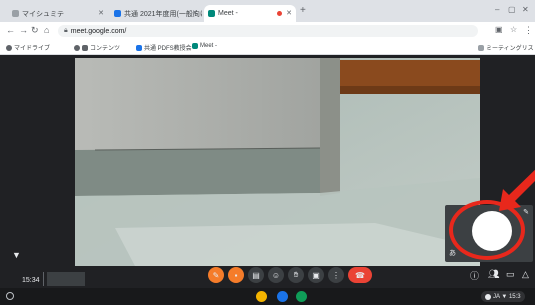 Image resolution: width=535 pixels, height=305 pixels. Describe the element at coordinates (510, 274) in the screenshot. I see `chat-icon: ▭` at that location.